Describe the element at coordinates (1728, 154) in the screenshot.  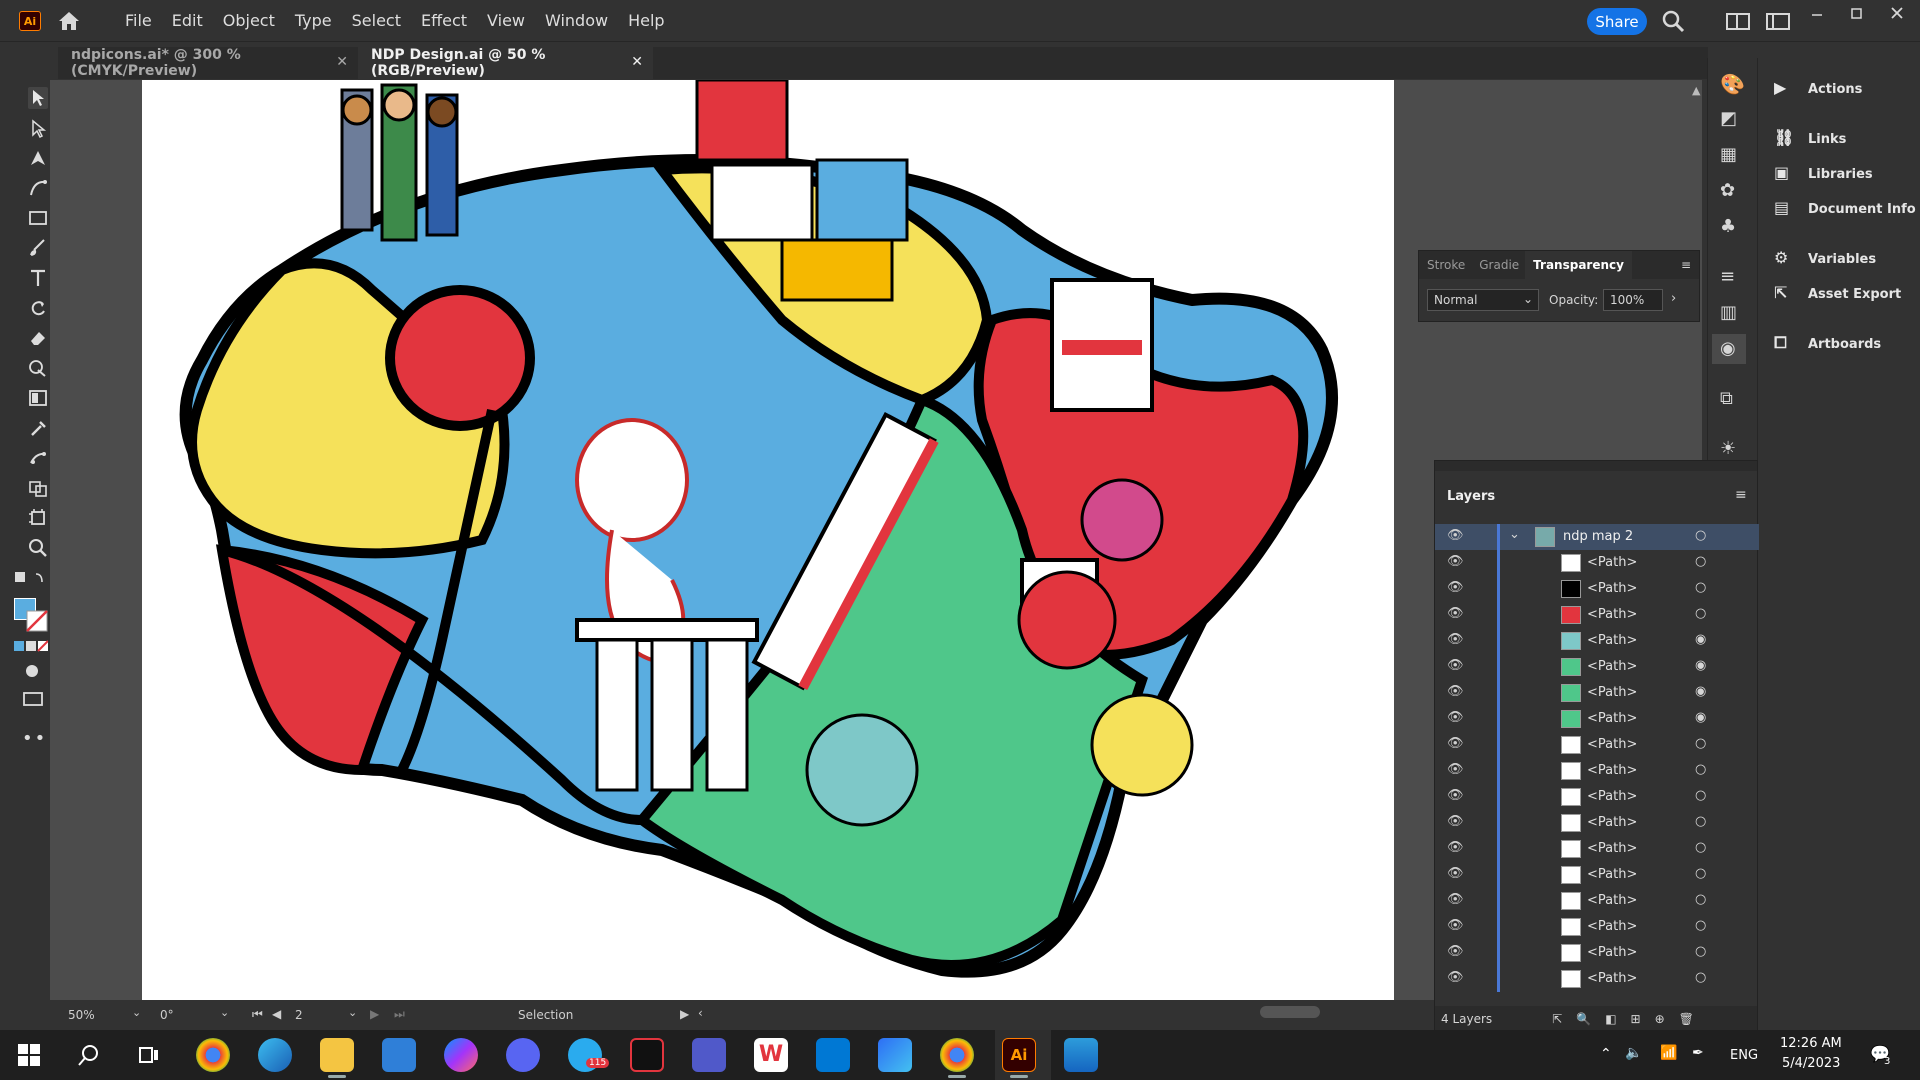
I see `swatches-panel-icon: ▦` at that location.